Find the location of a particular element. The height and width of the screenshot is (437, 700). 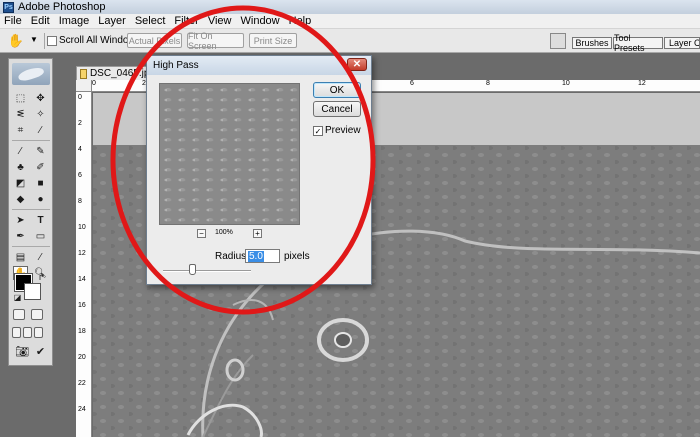

feather-logo-icon is located at coordinates (31, 74).